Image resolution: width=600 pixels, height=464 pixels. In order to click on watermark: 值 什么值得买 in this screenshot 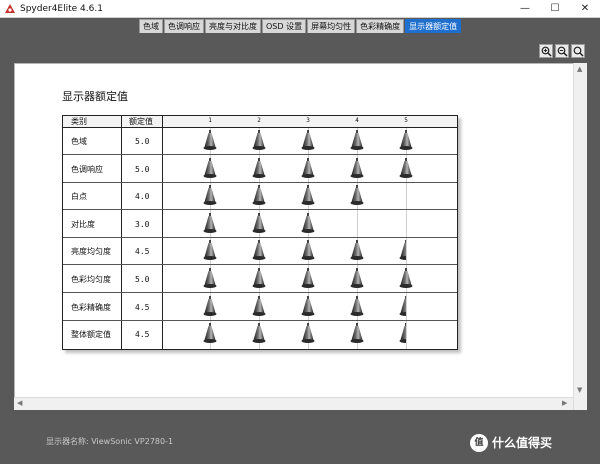, I will do `click(534, 443)`.